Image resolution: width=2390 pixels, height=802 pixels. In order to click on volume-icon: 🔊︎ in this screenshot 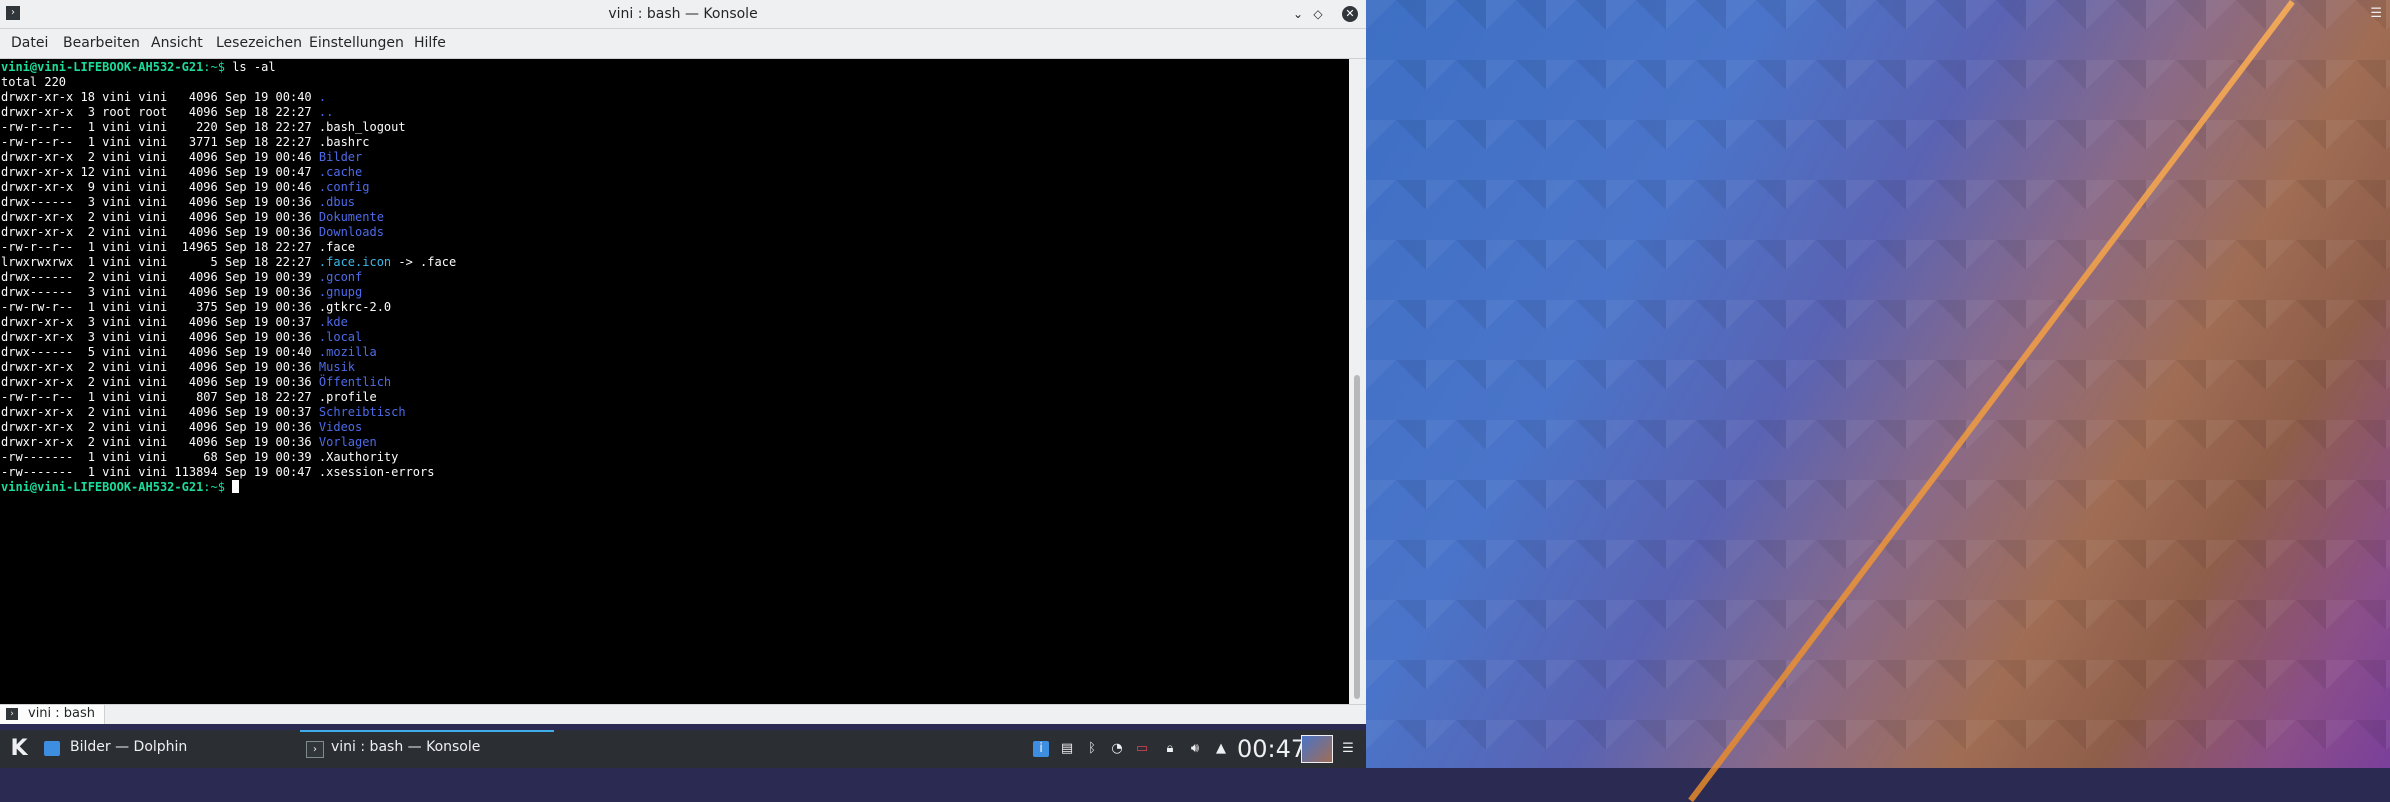, I will do `click(1195, 749)`.